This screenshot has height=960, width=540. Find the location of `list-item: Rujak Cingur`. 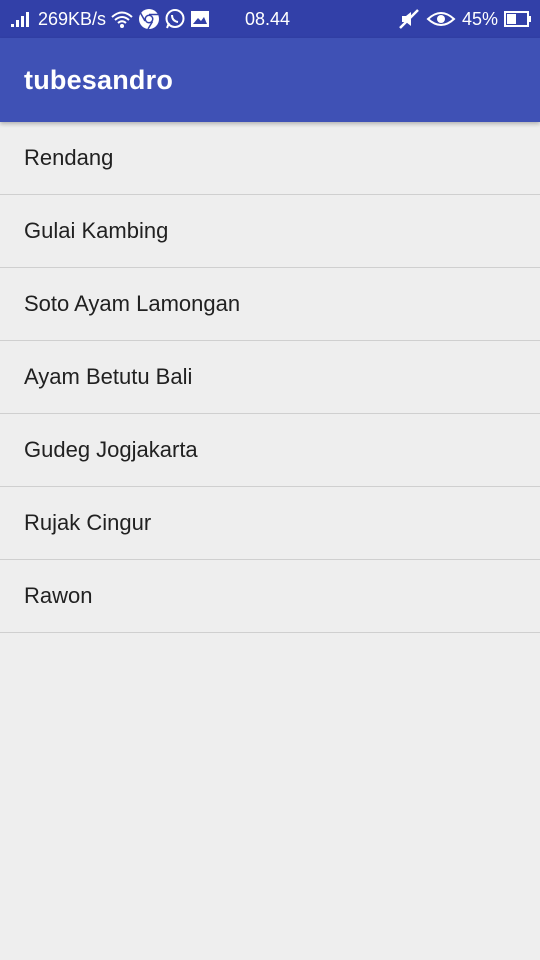

list-item: Rujak Cingur is located at coordinates (270, 523).